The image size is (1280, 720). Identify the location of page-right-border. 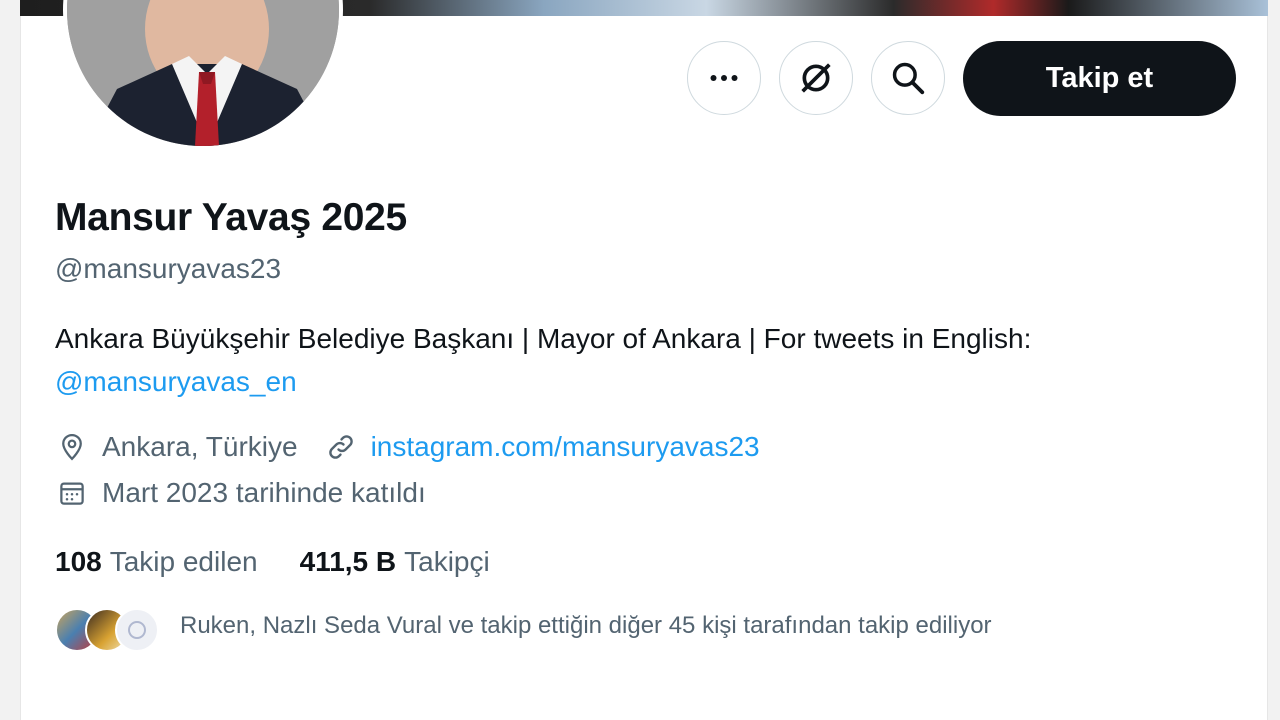
(1273, 360).